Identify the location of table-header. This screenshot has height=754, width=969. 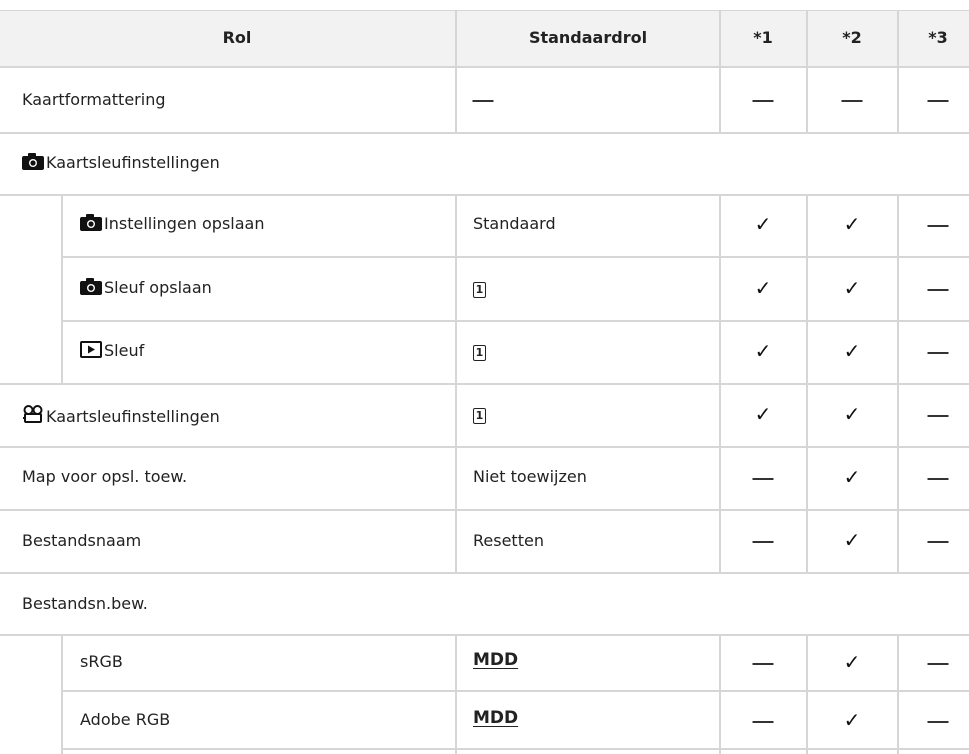
(484, 38).